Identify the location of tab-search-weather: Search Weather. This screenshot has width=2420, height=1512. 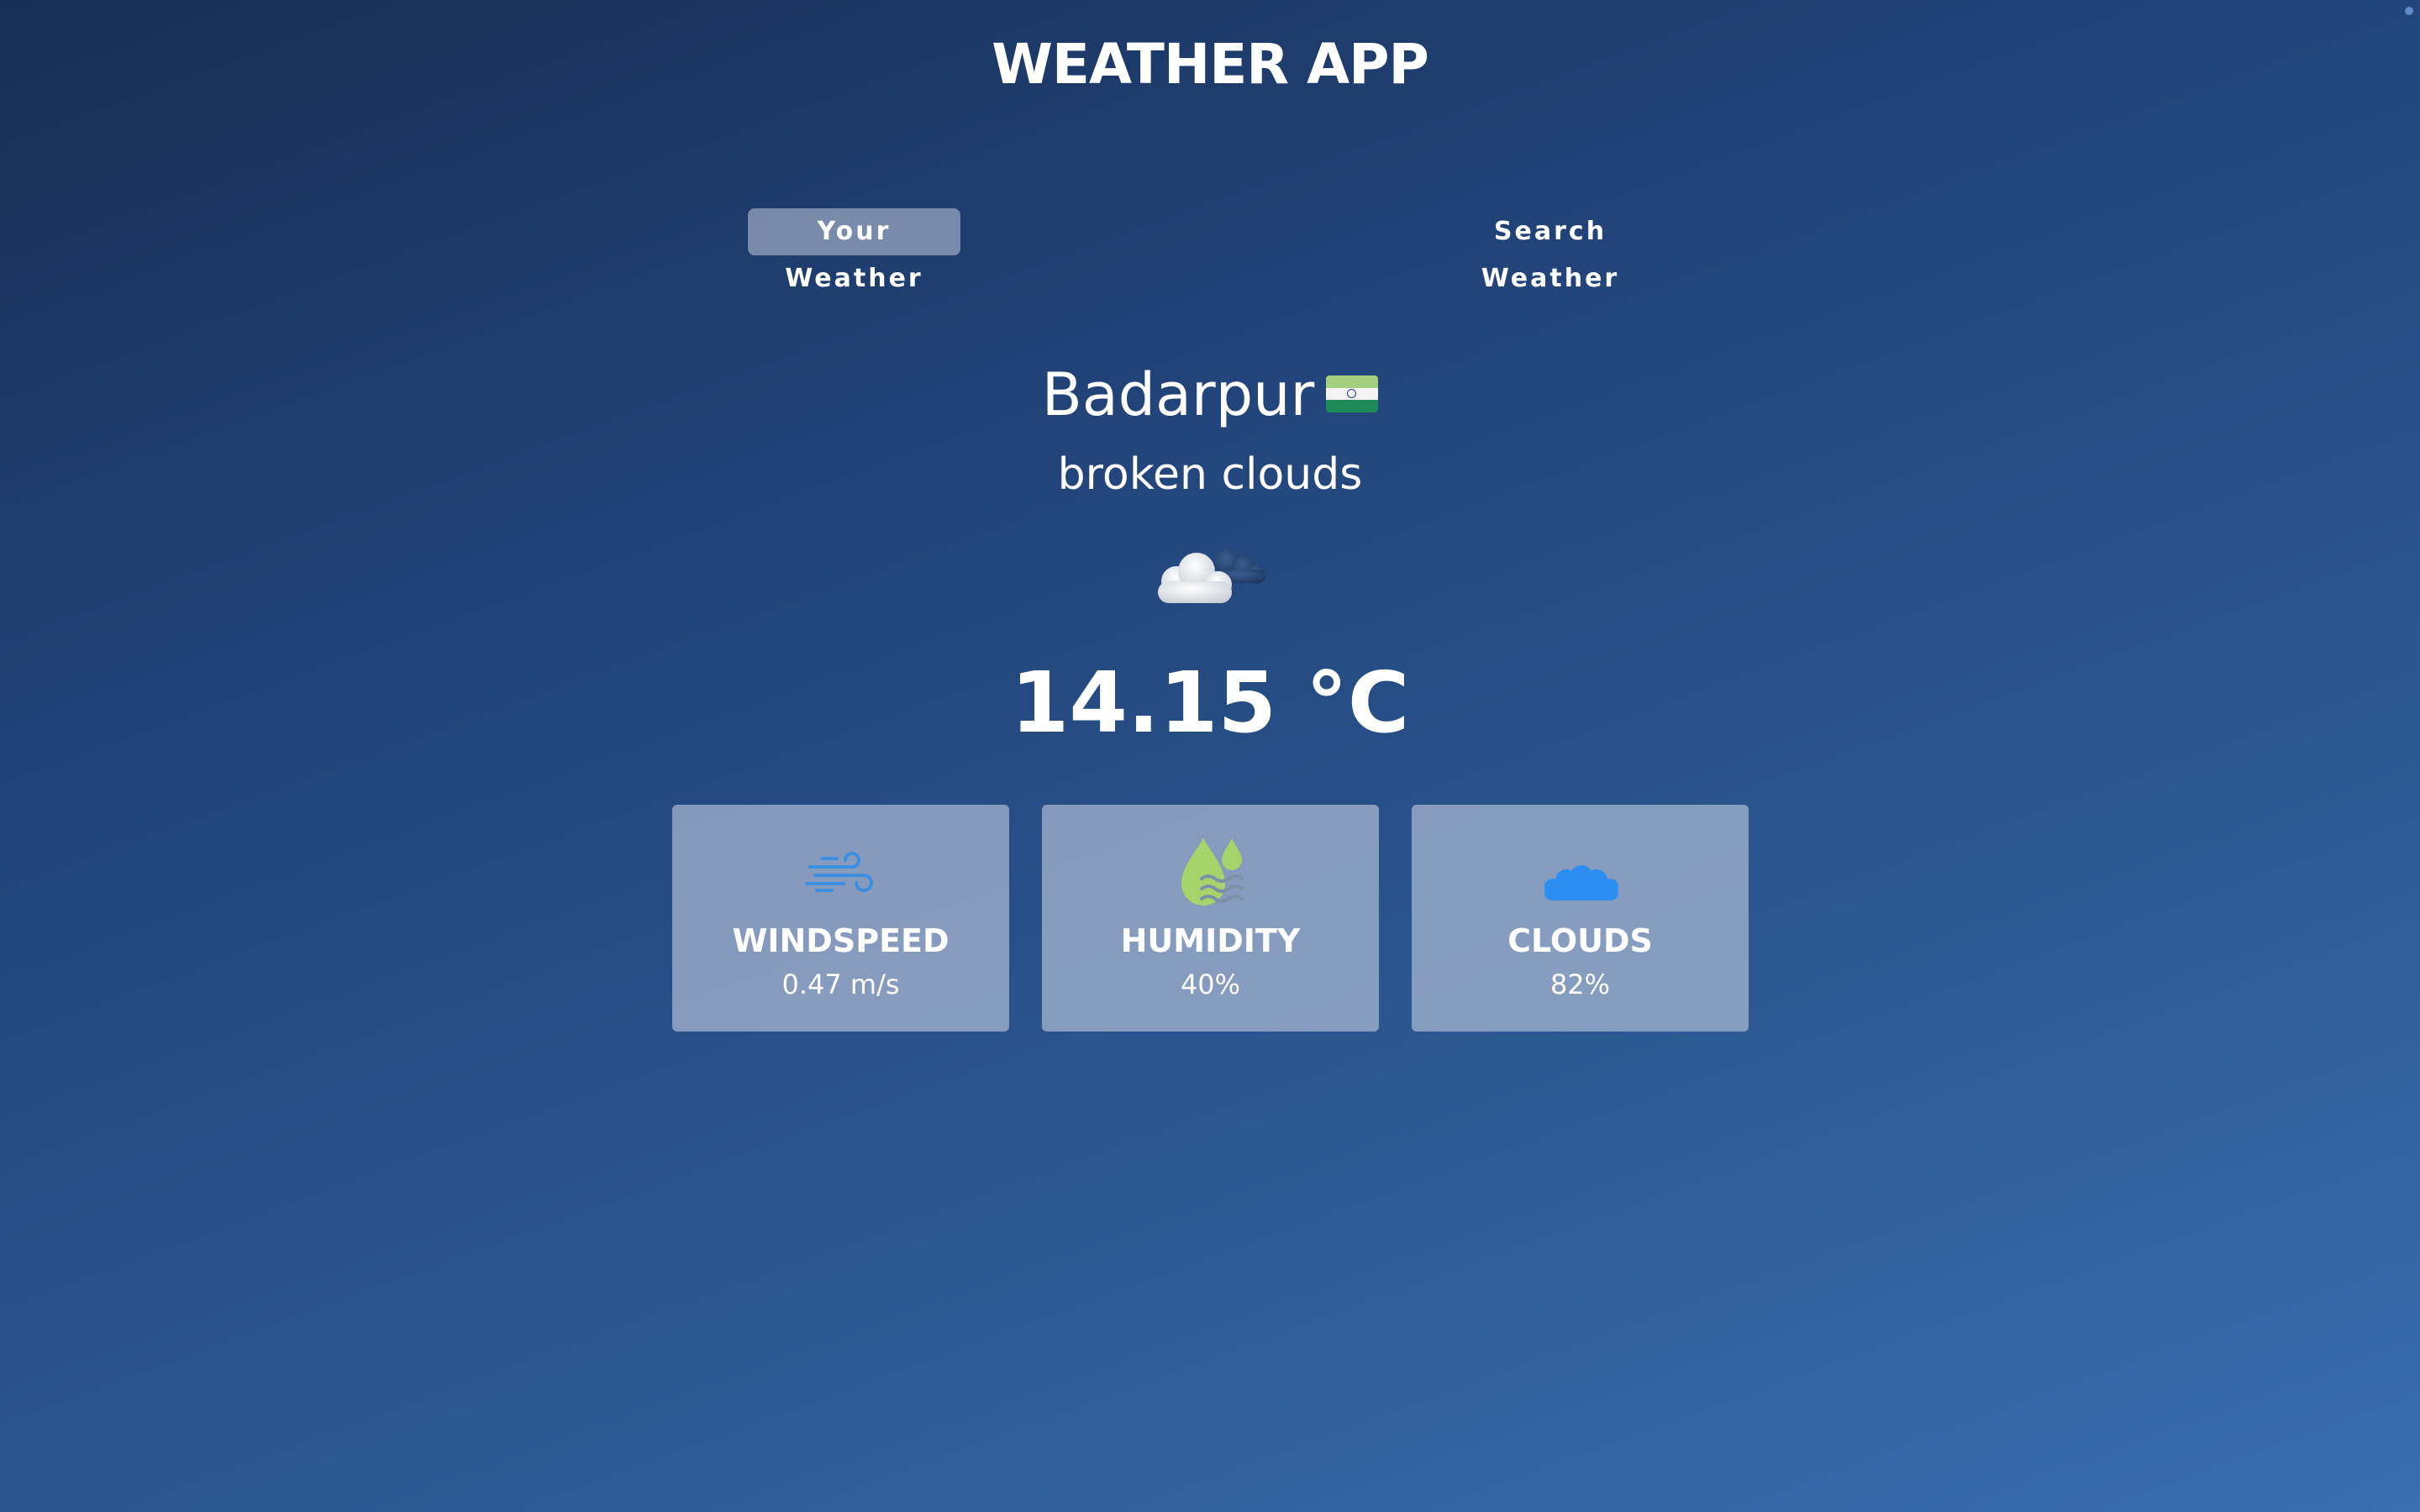
(1550, 250).